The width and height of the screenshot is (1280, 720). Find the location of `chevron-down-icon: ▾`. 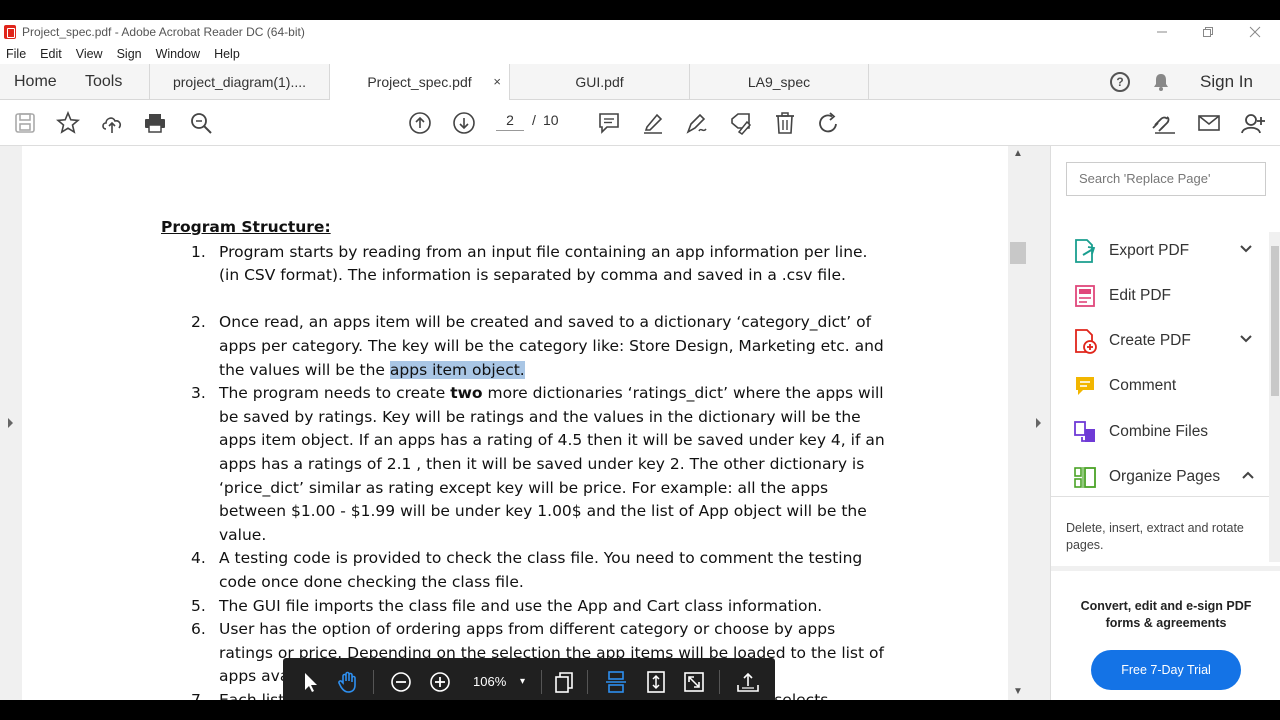

chevron-down-icon: ▾ is located at coordinates (522, 681).